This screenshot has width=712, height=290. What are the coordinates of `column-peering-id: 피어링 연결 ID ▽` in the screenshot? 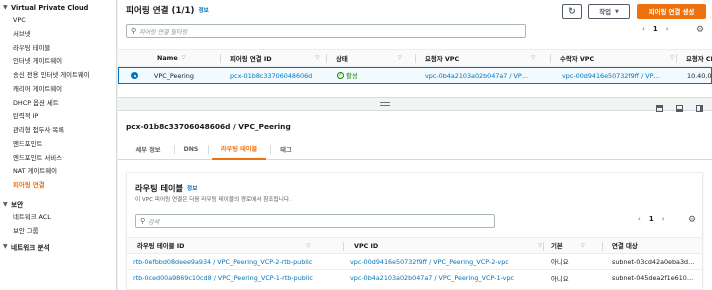 It's located at (272, 58).